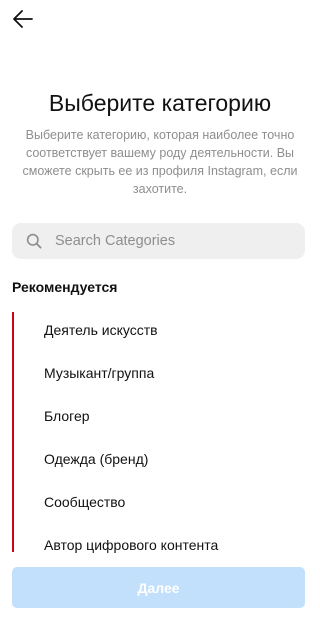 The height and width of the screenshot is (624, 320). I want to click on search-input, so click(165, 241).